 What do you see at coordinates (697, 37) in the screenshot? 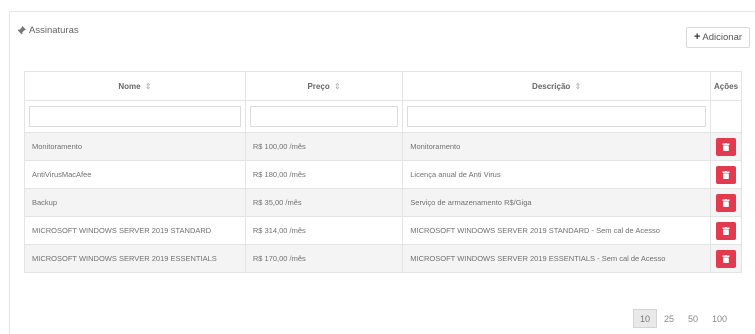
I see `plus-icon: +` at bounding box center [697, 37].